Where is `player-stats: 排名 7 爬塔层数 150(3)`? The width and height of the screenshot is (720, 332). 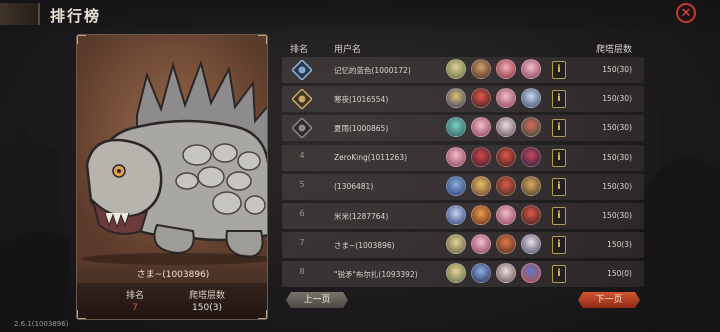
player-stats: 排名 7 爬塔层数 150(3) is located at coordinates (172, 301).